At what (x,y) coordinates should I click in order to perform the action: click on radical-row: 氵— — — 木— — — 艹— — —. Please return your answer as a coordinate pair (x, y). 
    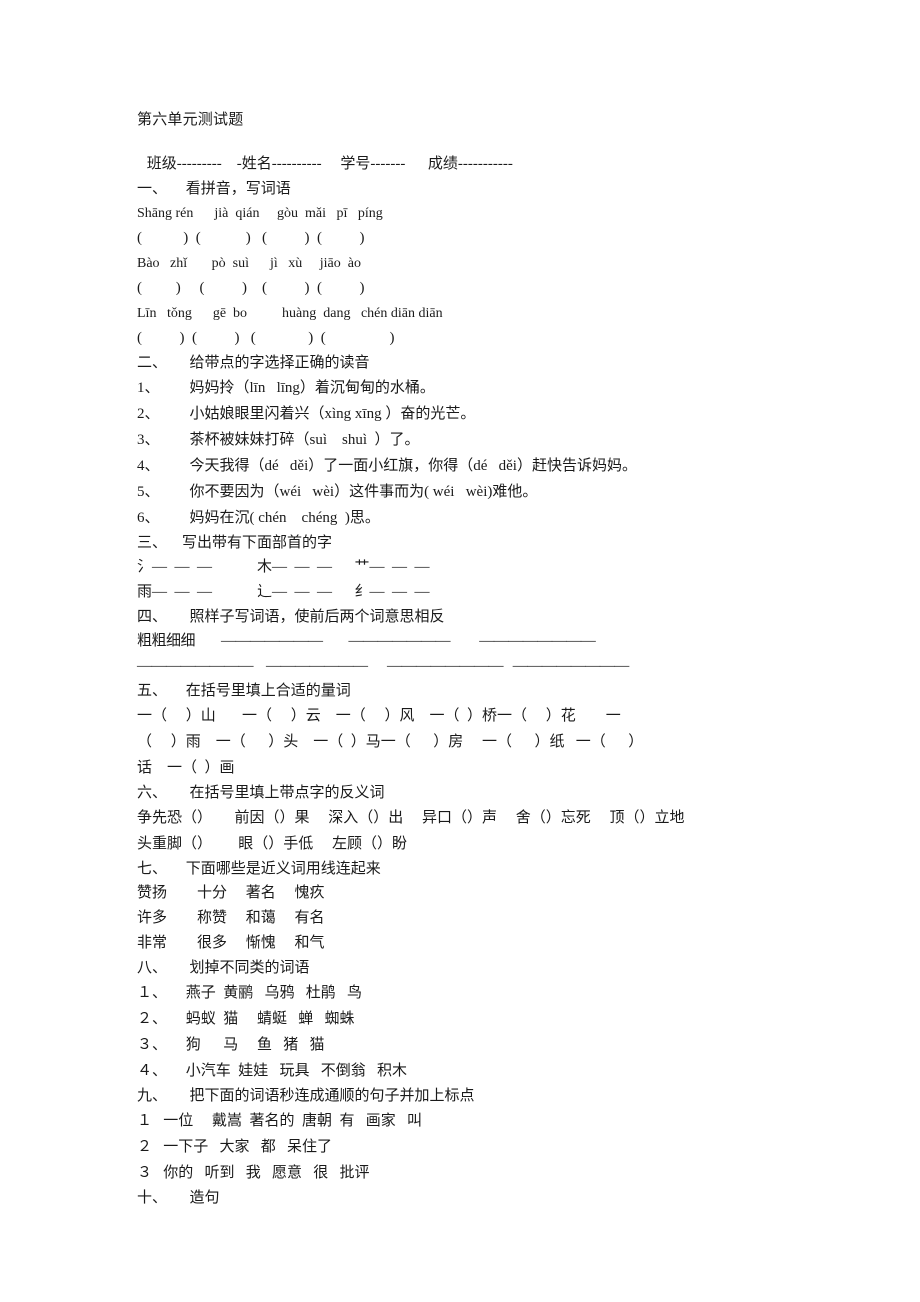
    Looking at the image, I should click on (471, 567).